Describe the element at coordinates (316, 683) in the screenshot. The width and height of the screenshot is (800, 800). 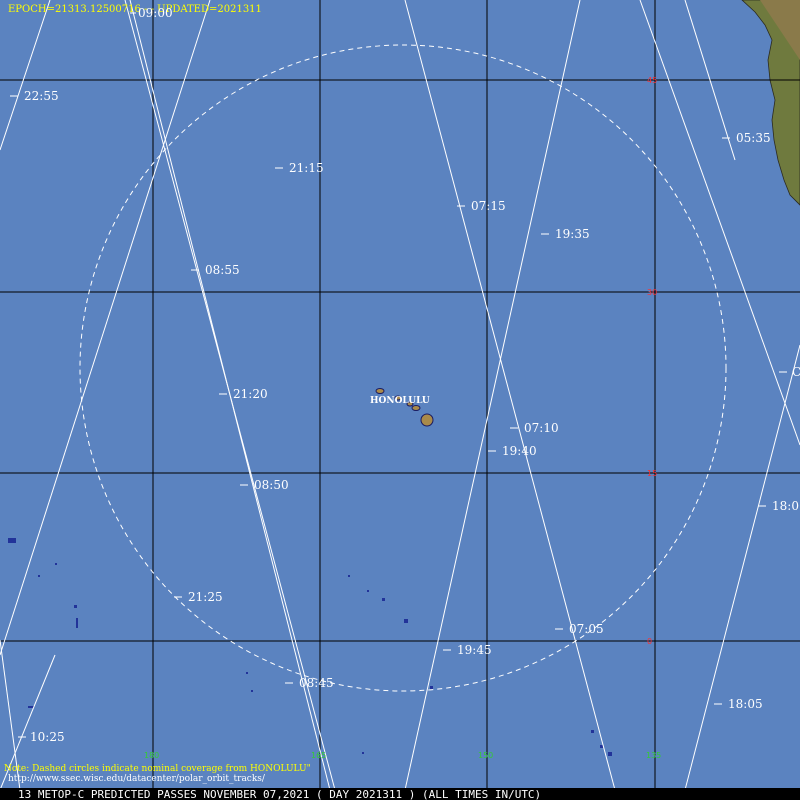
I see `pass-time-label: 08:45` at that location.